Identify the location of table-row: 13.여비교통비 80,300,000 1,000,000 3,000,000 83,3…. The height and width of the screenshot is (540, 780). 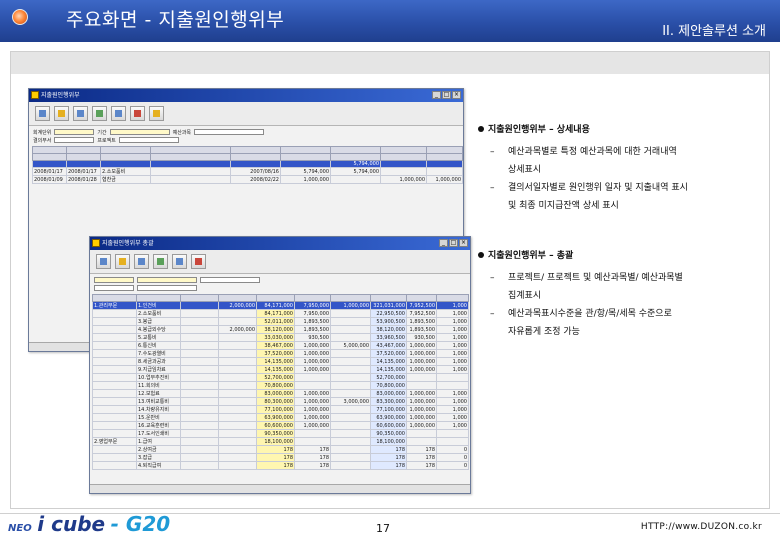
(280, 401).